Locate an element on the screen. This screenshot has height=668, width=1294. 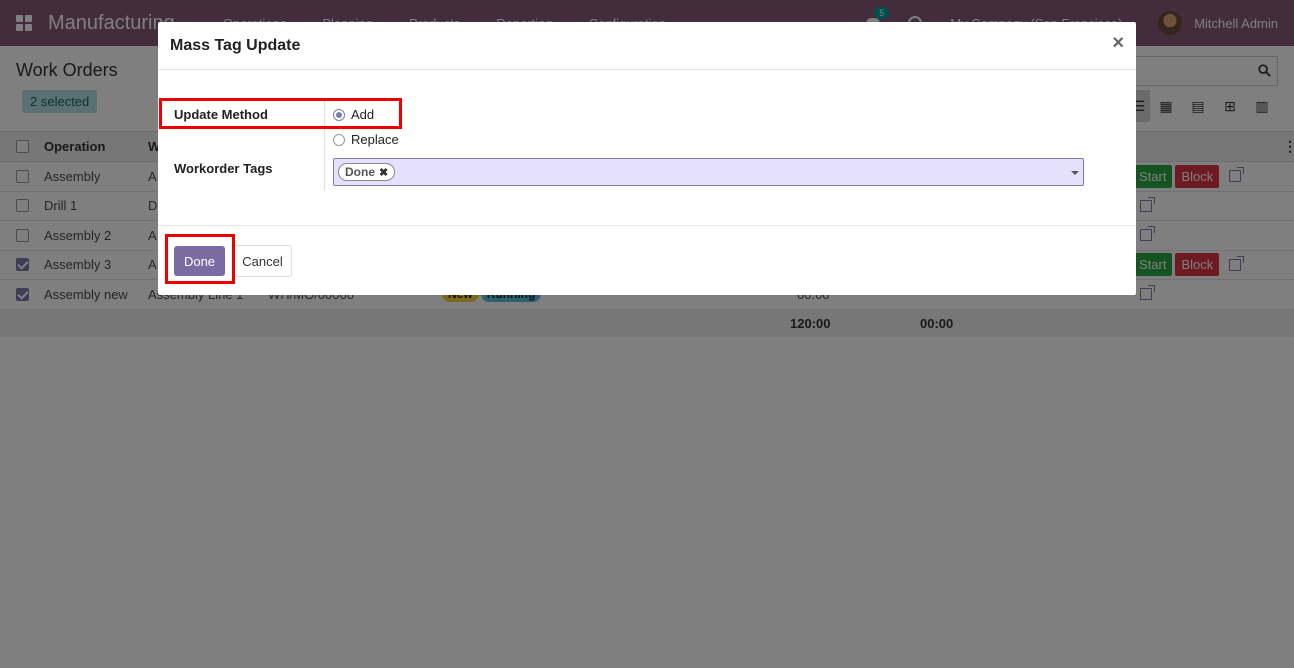
radio-replace-label: Replace is located at coordinates (375, 139).